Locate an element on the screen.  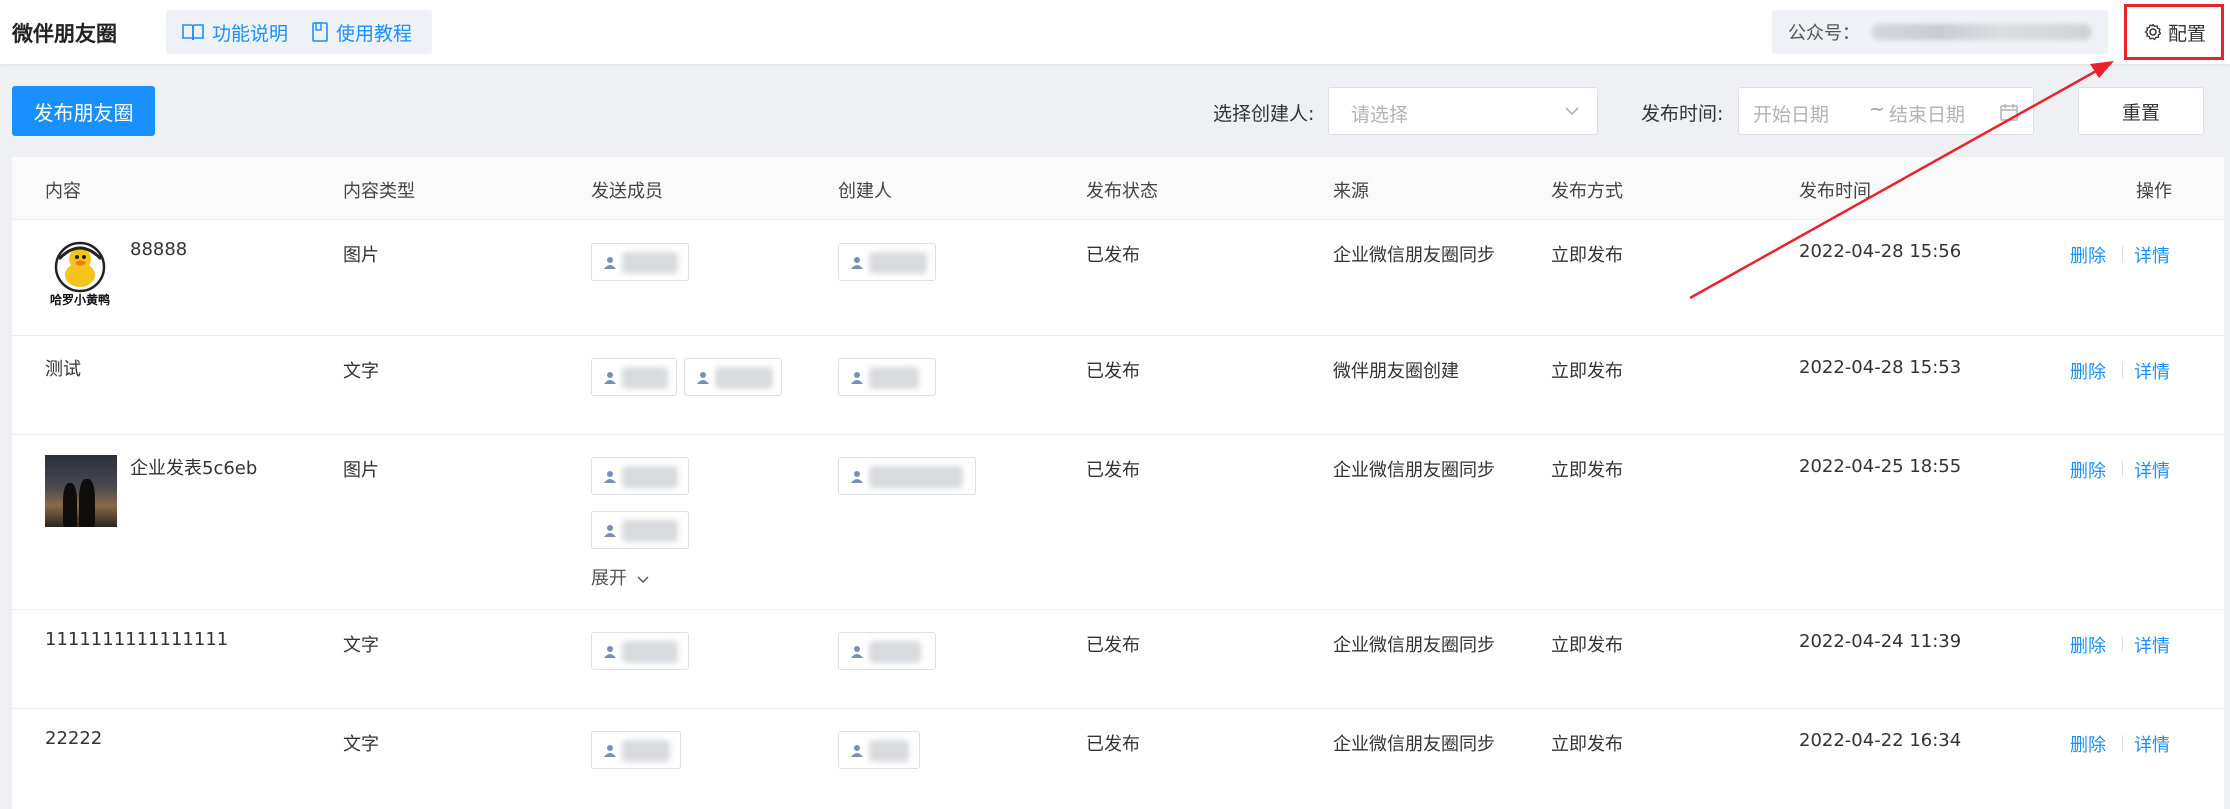
content-text: 测试 is located at coordinates (63, 369).